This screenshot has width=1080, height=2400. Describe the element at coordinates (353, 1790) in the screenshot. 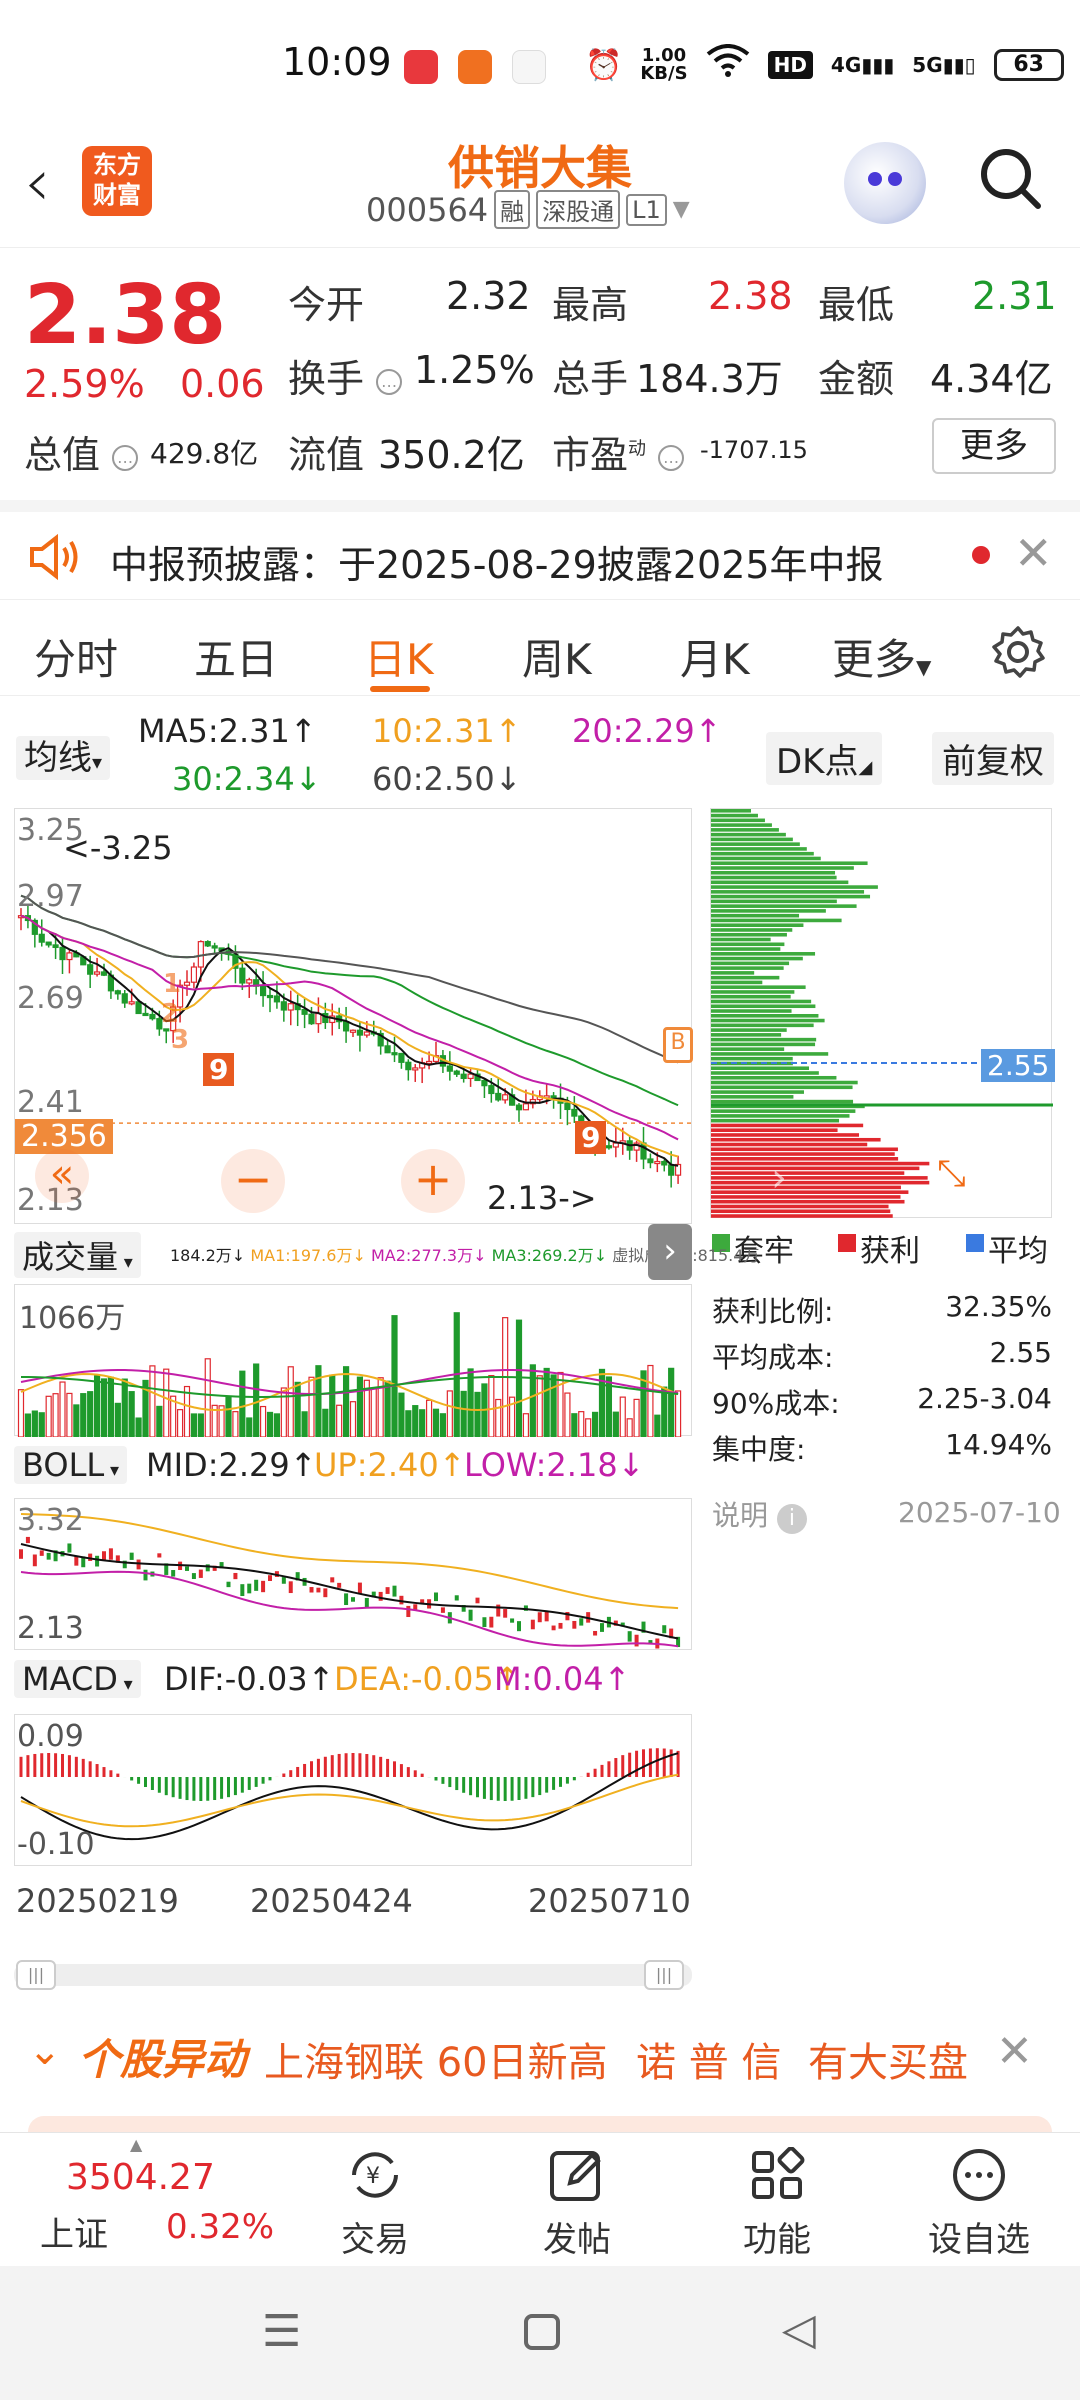

I see `macd-chart: 0.09 -0.10` at that location.